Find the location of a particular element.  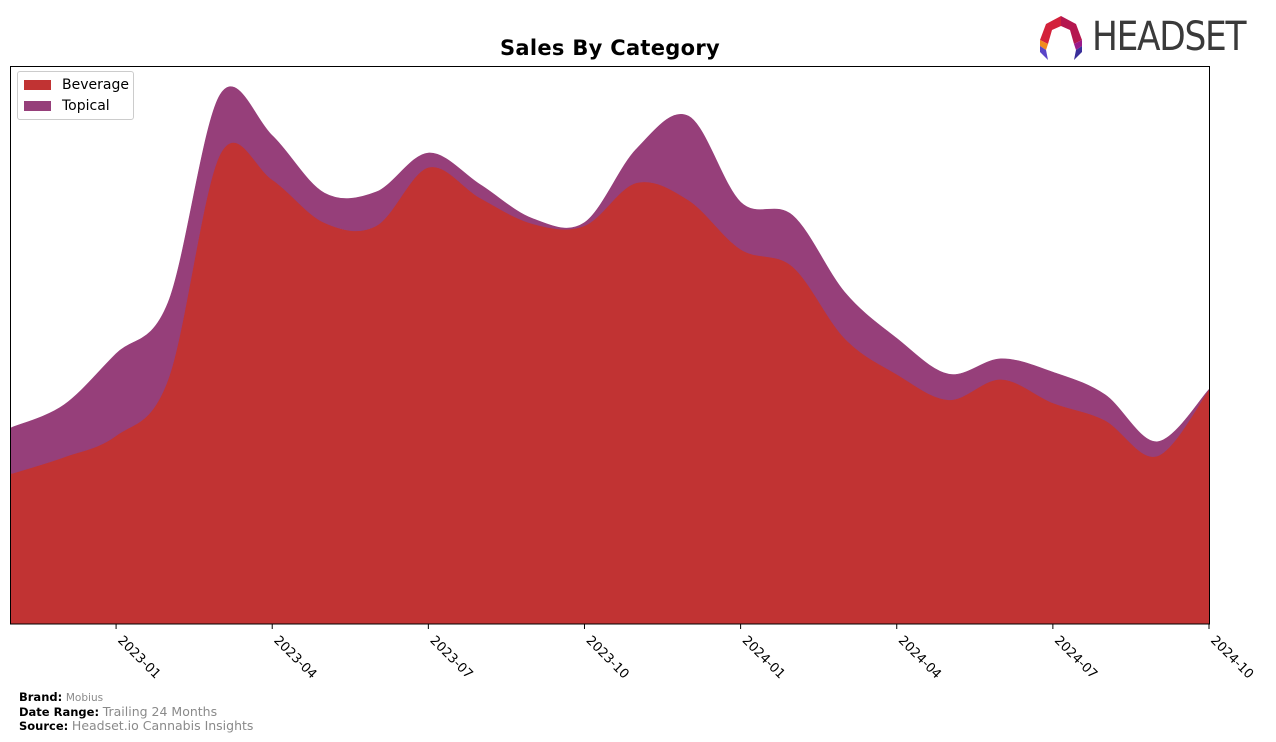

x-tick-label: 2023-07 is located at coordinates (451, 657).